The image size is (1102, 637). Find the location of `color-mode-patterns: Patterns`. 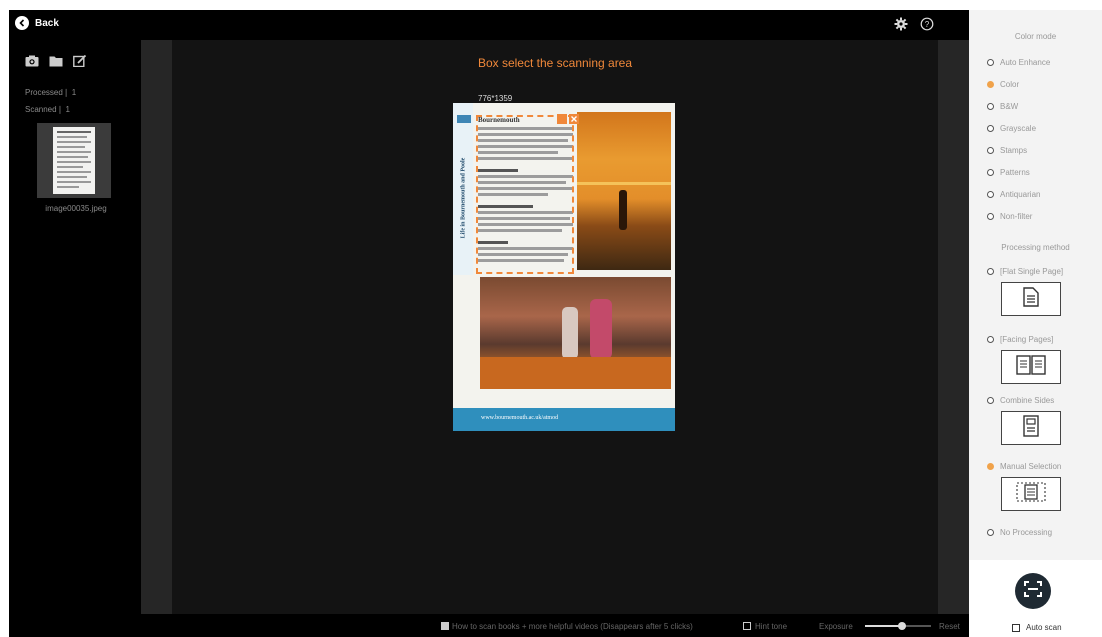

color-mode-patterns: Patterns is located at coordinates (1008, 172).